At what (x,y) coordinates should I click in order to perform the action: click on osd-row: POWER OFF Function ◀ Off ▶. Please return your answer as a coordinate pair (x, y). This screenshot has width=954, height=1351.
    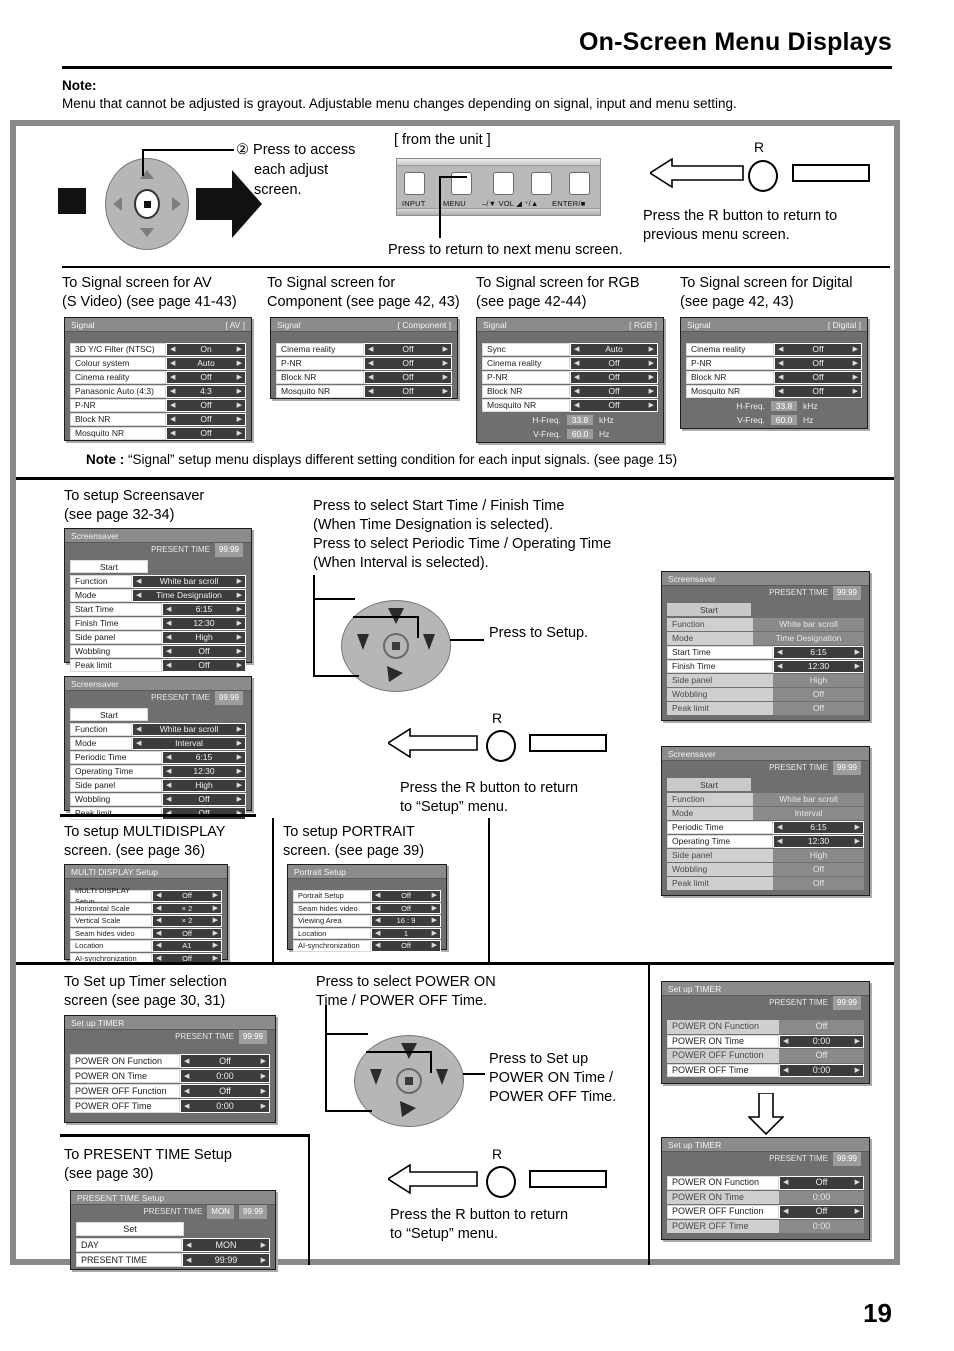
    Looking at the image, I should click on (765, 1212).